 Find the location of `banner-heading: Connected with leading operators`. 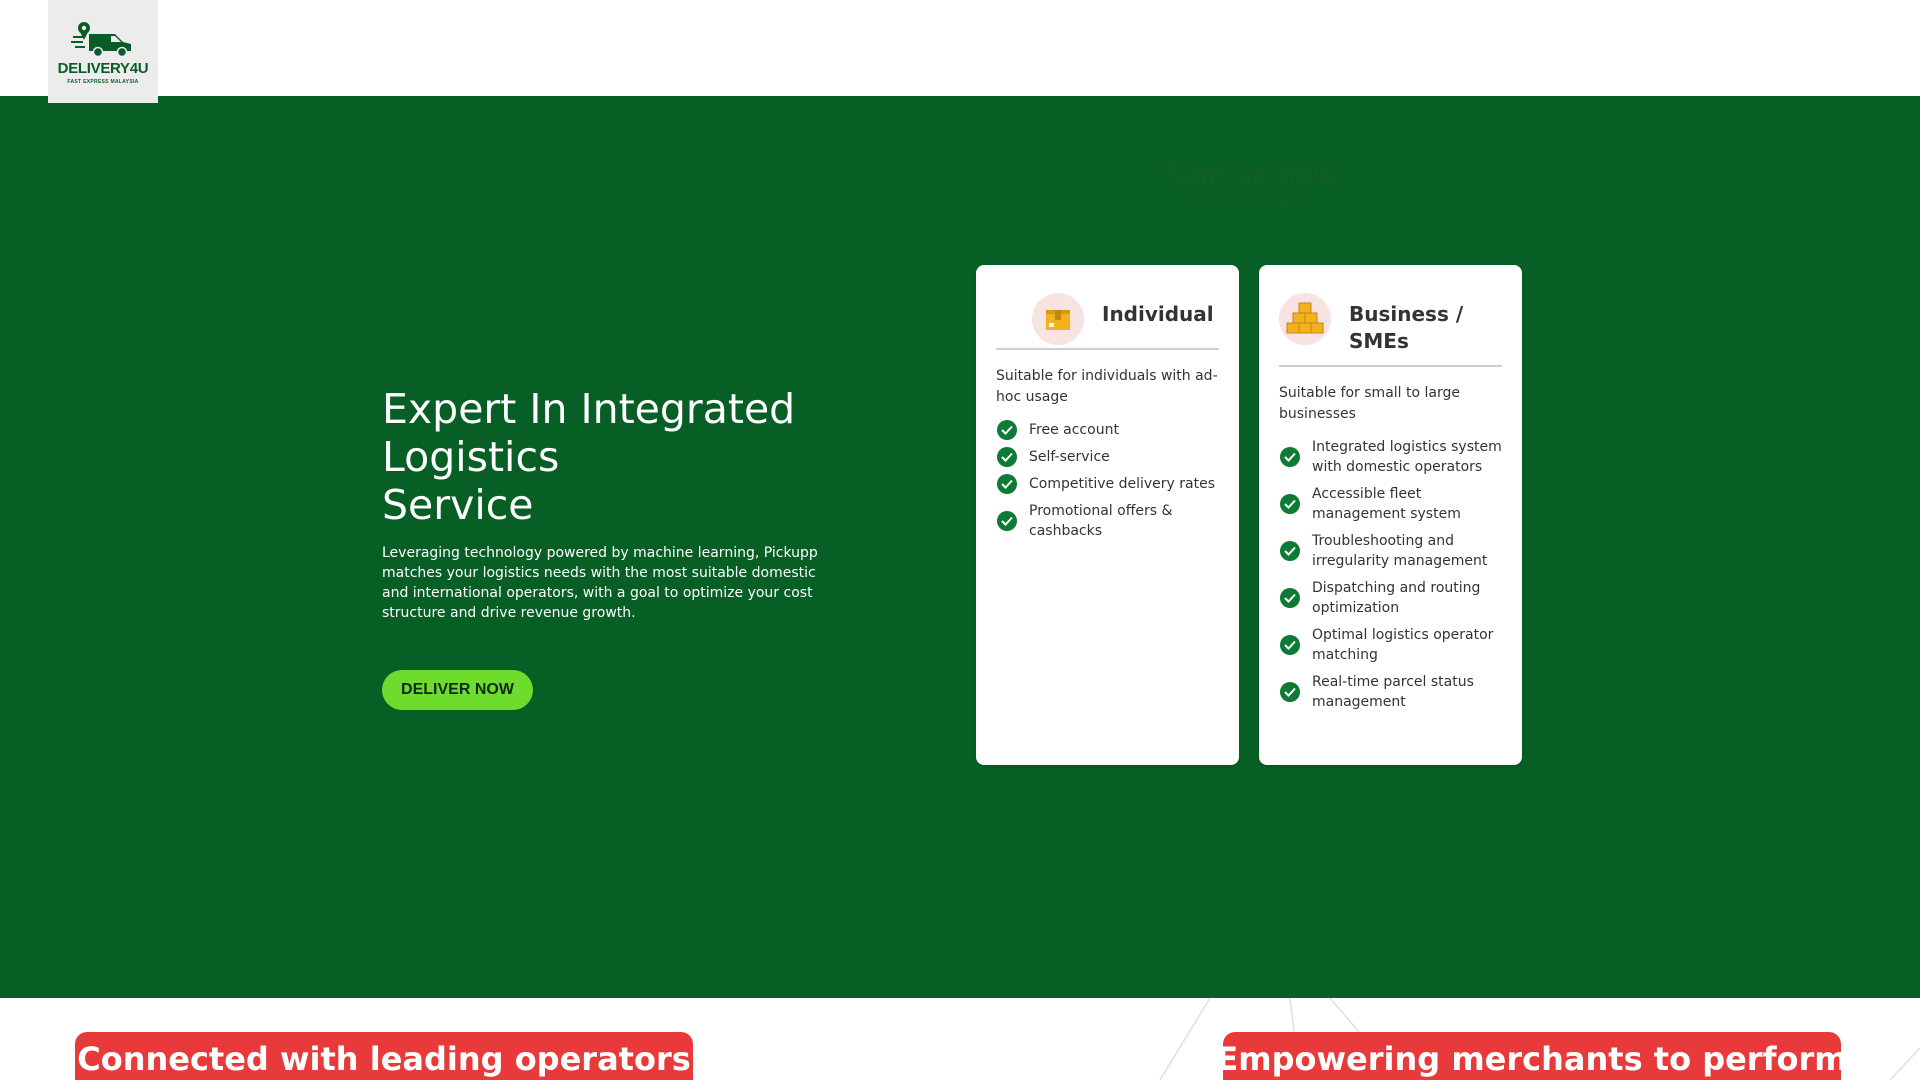

banner-heading: Connected with leading operators is located at coordinates (384, 1059).